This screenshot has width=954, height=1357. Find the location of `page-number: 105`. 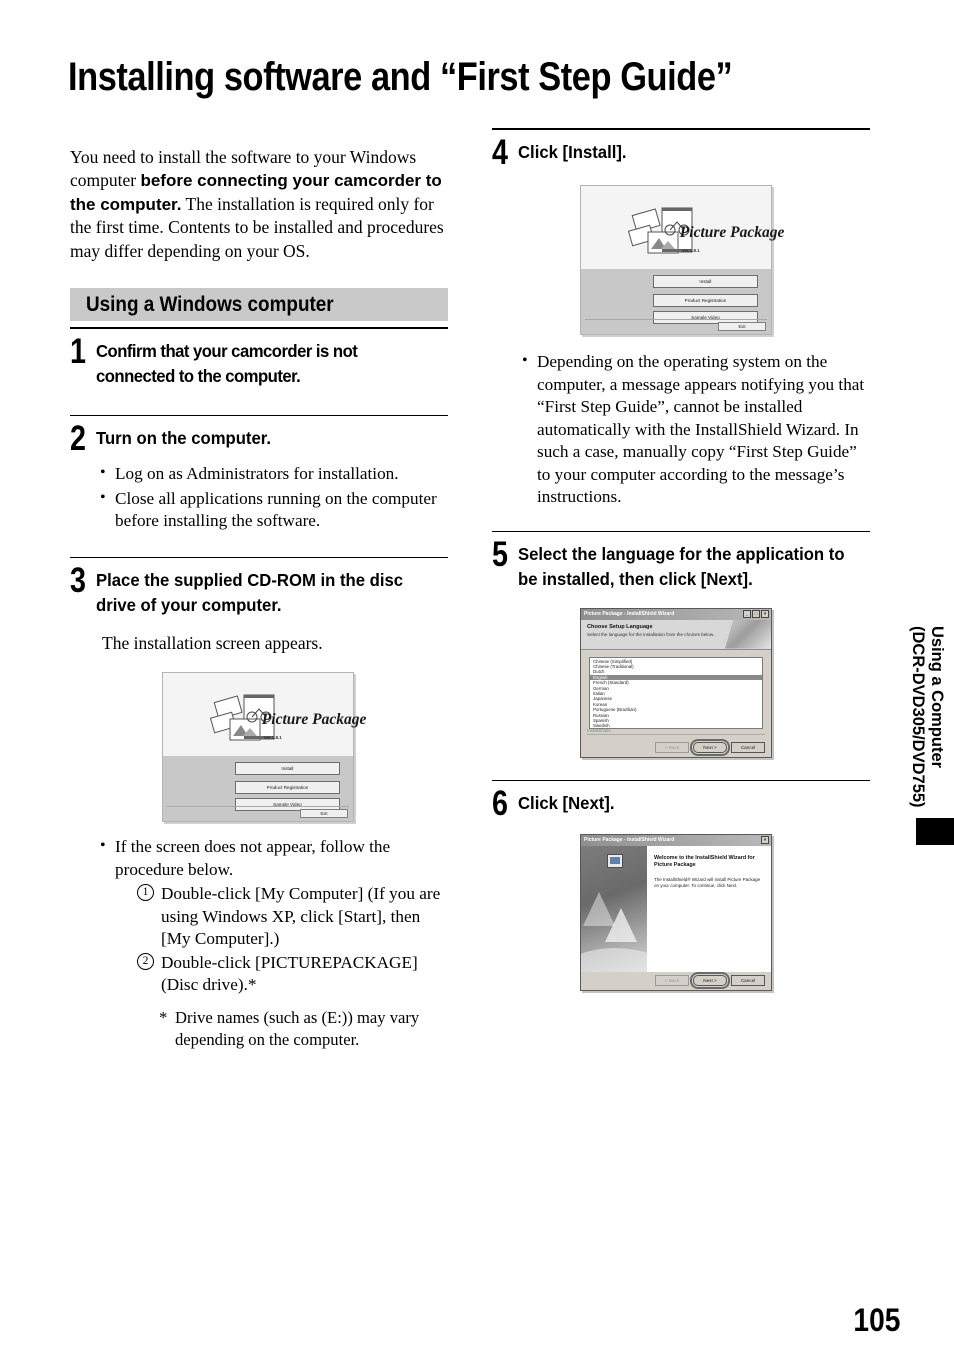

page-number: 105 is located at coordinates (876, 1320).